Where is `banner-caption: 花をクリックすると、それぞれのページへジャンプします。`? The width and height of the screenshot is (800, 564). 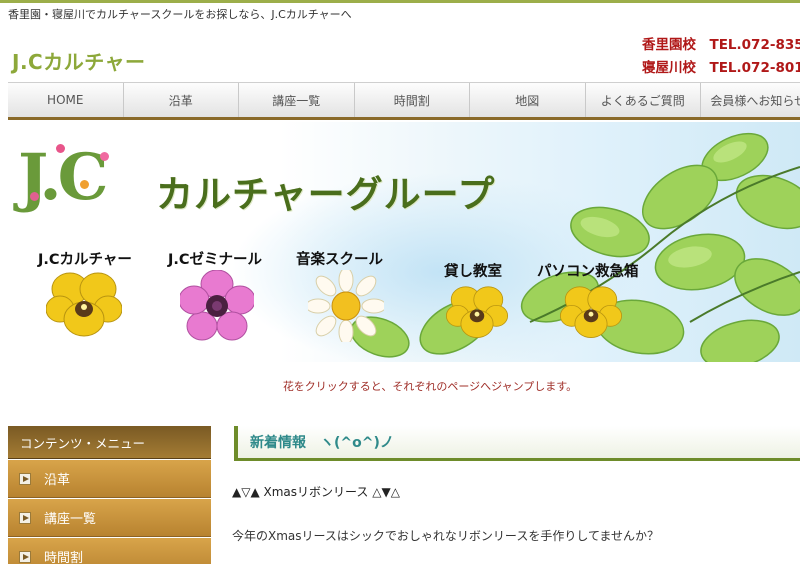 banner-caption: 花をクリックすると、それぞれのページへジャンプします。 is located at coordinates (430, 386).